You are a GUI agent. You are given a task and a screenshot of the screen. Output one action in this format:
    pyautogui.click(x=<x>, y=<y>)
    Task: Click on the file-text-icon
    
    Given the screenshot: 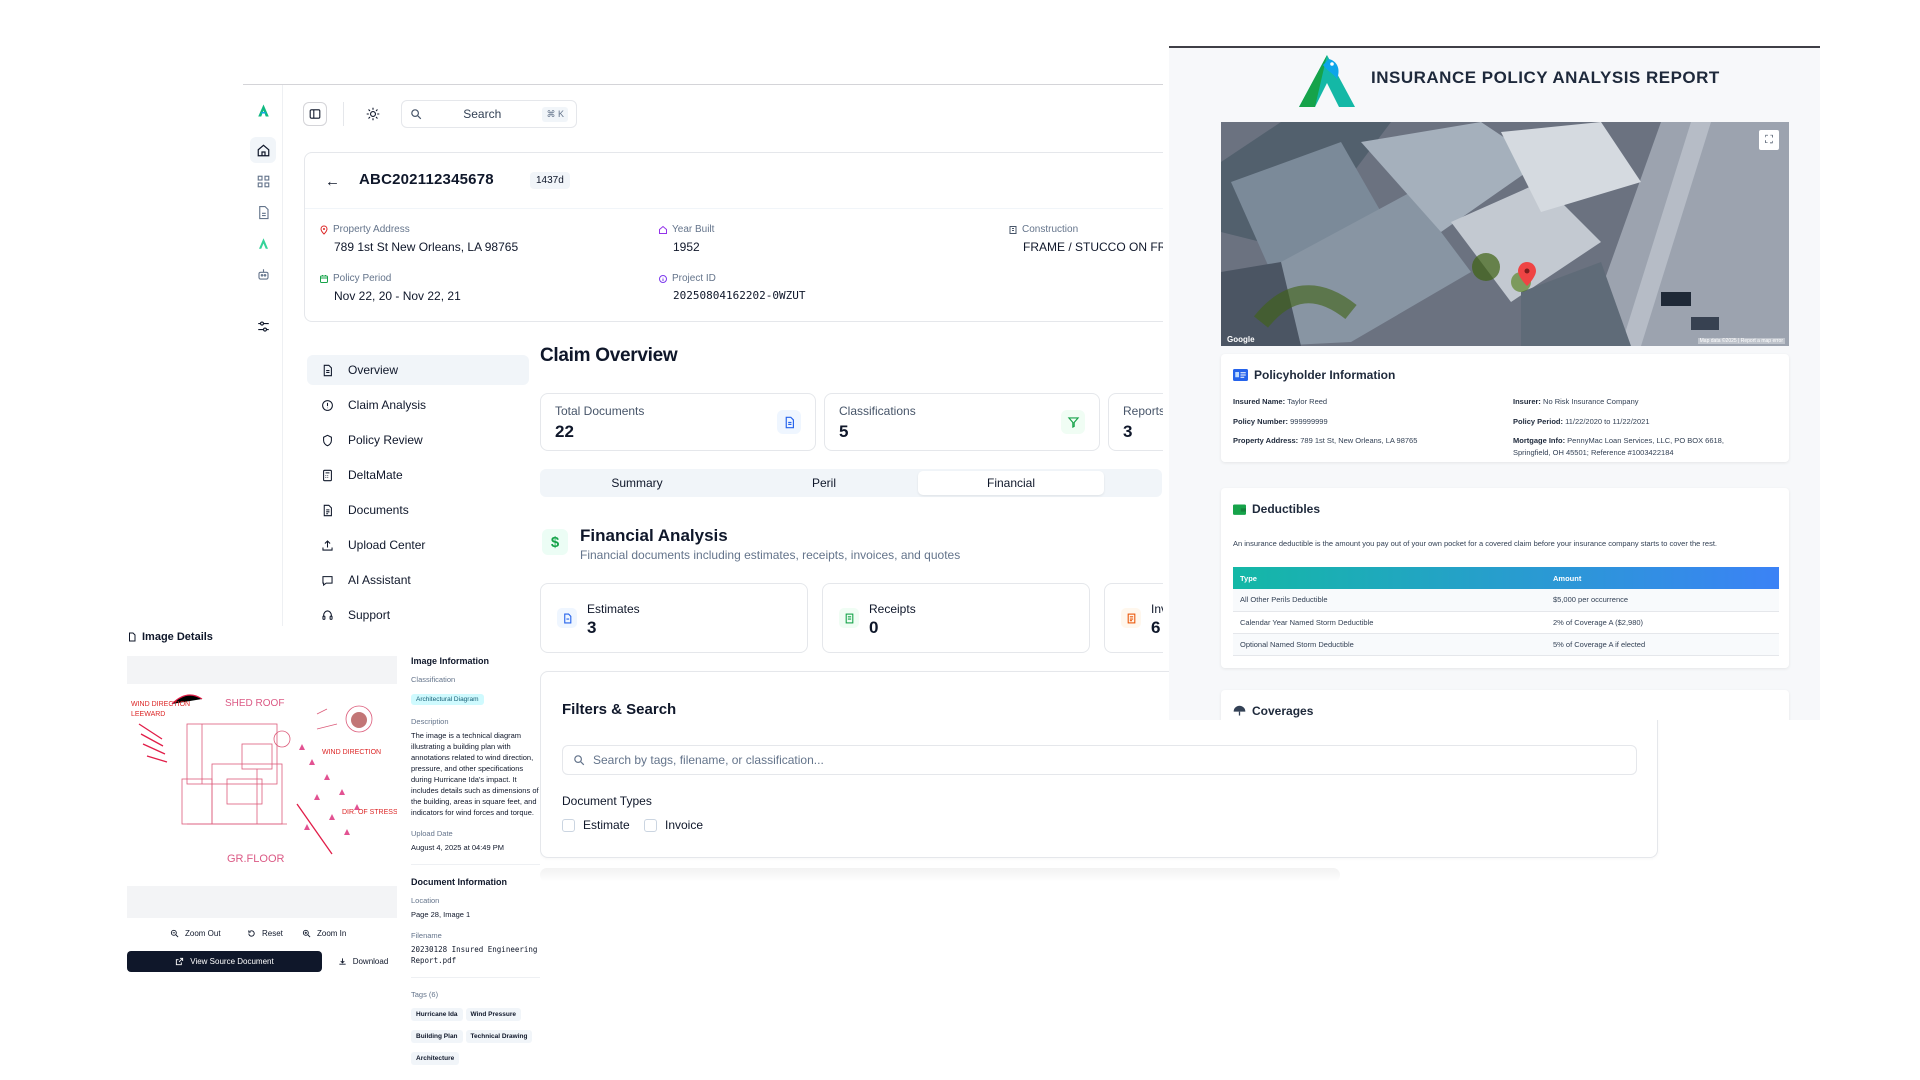 What is the action you would take?
    pyautogui.click(x=327, y=510)
    